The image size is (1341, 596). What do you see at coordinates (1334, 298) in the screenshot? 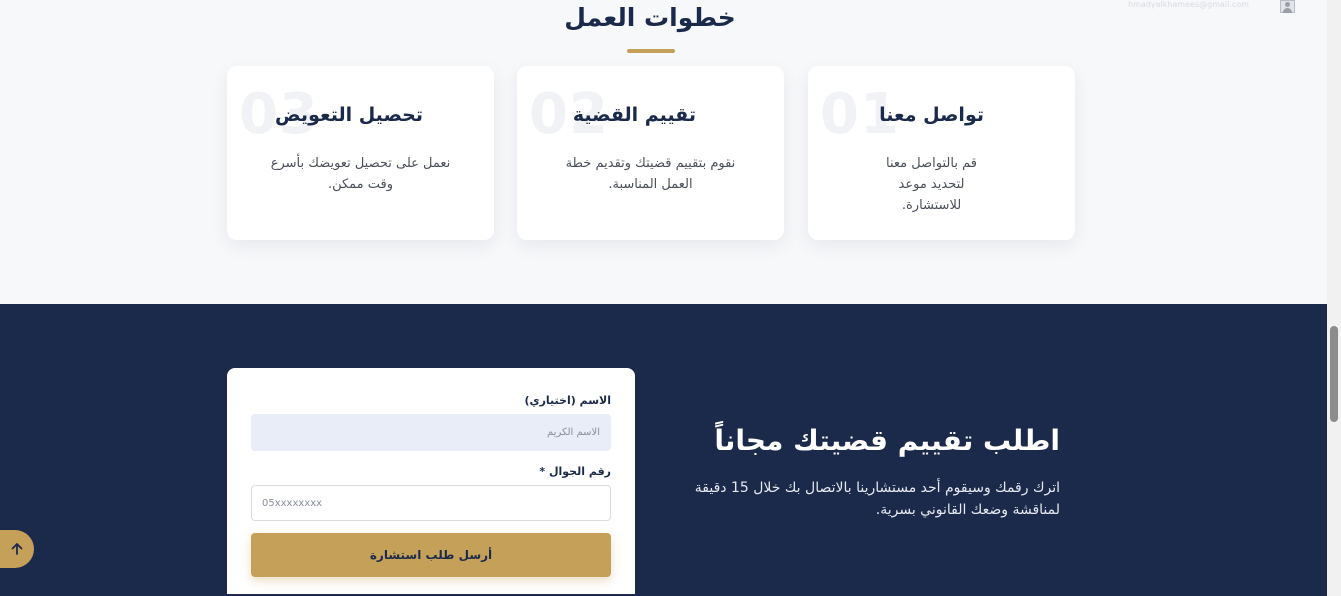
I see `page-scrollbar` at bounding box center [1334, 298].